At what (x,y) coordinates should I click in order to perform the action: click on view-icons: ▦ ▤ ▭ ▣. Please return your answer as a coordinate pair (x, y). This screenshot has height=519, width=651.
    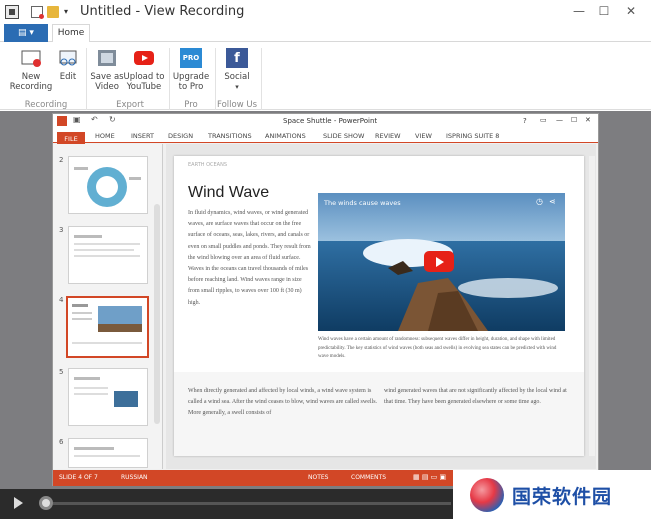
    Looking at the image, I should click on (429, 477).